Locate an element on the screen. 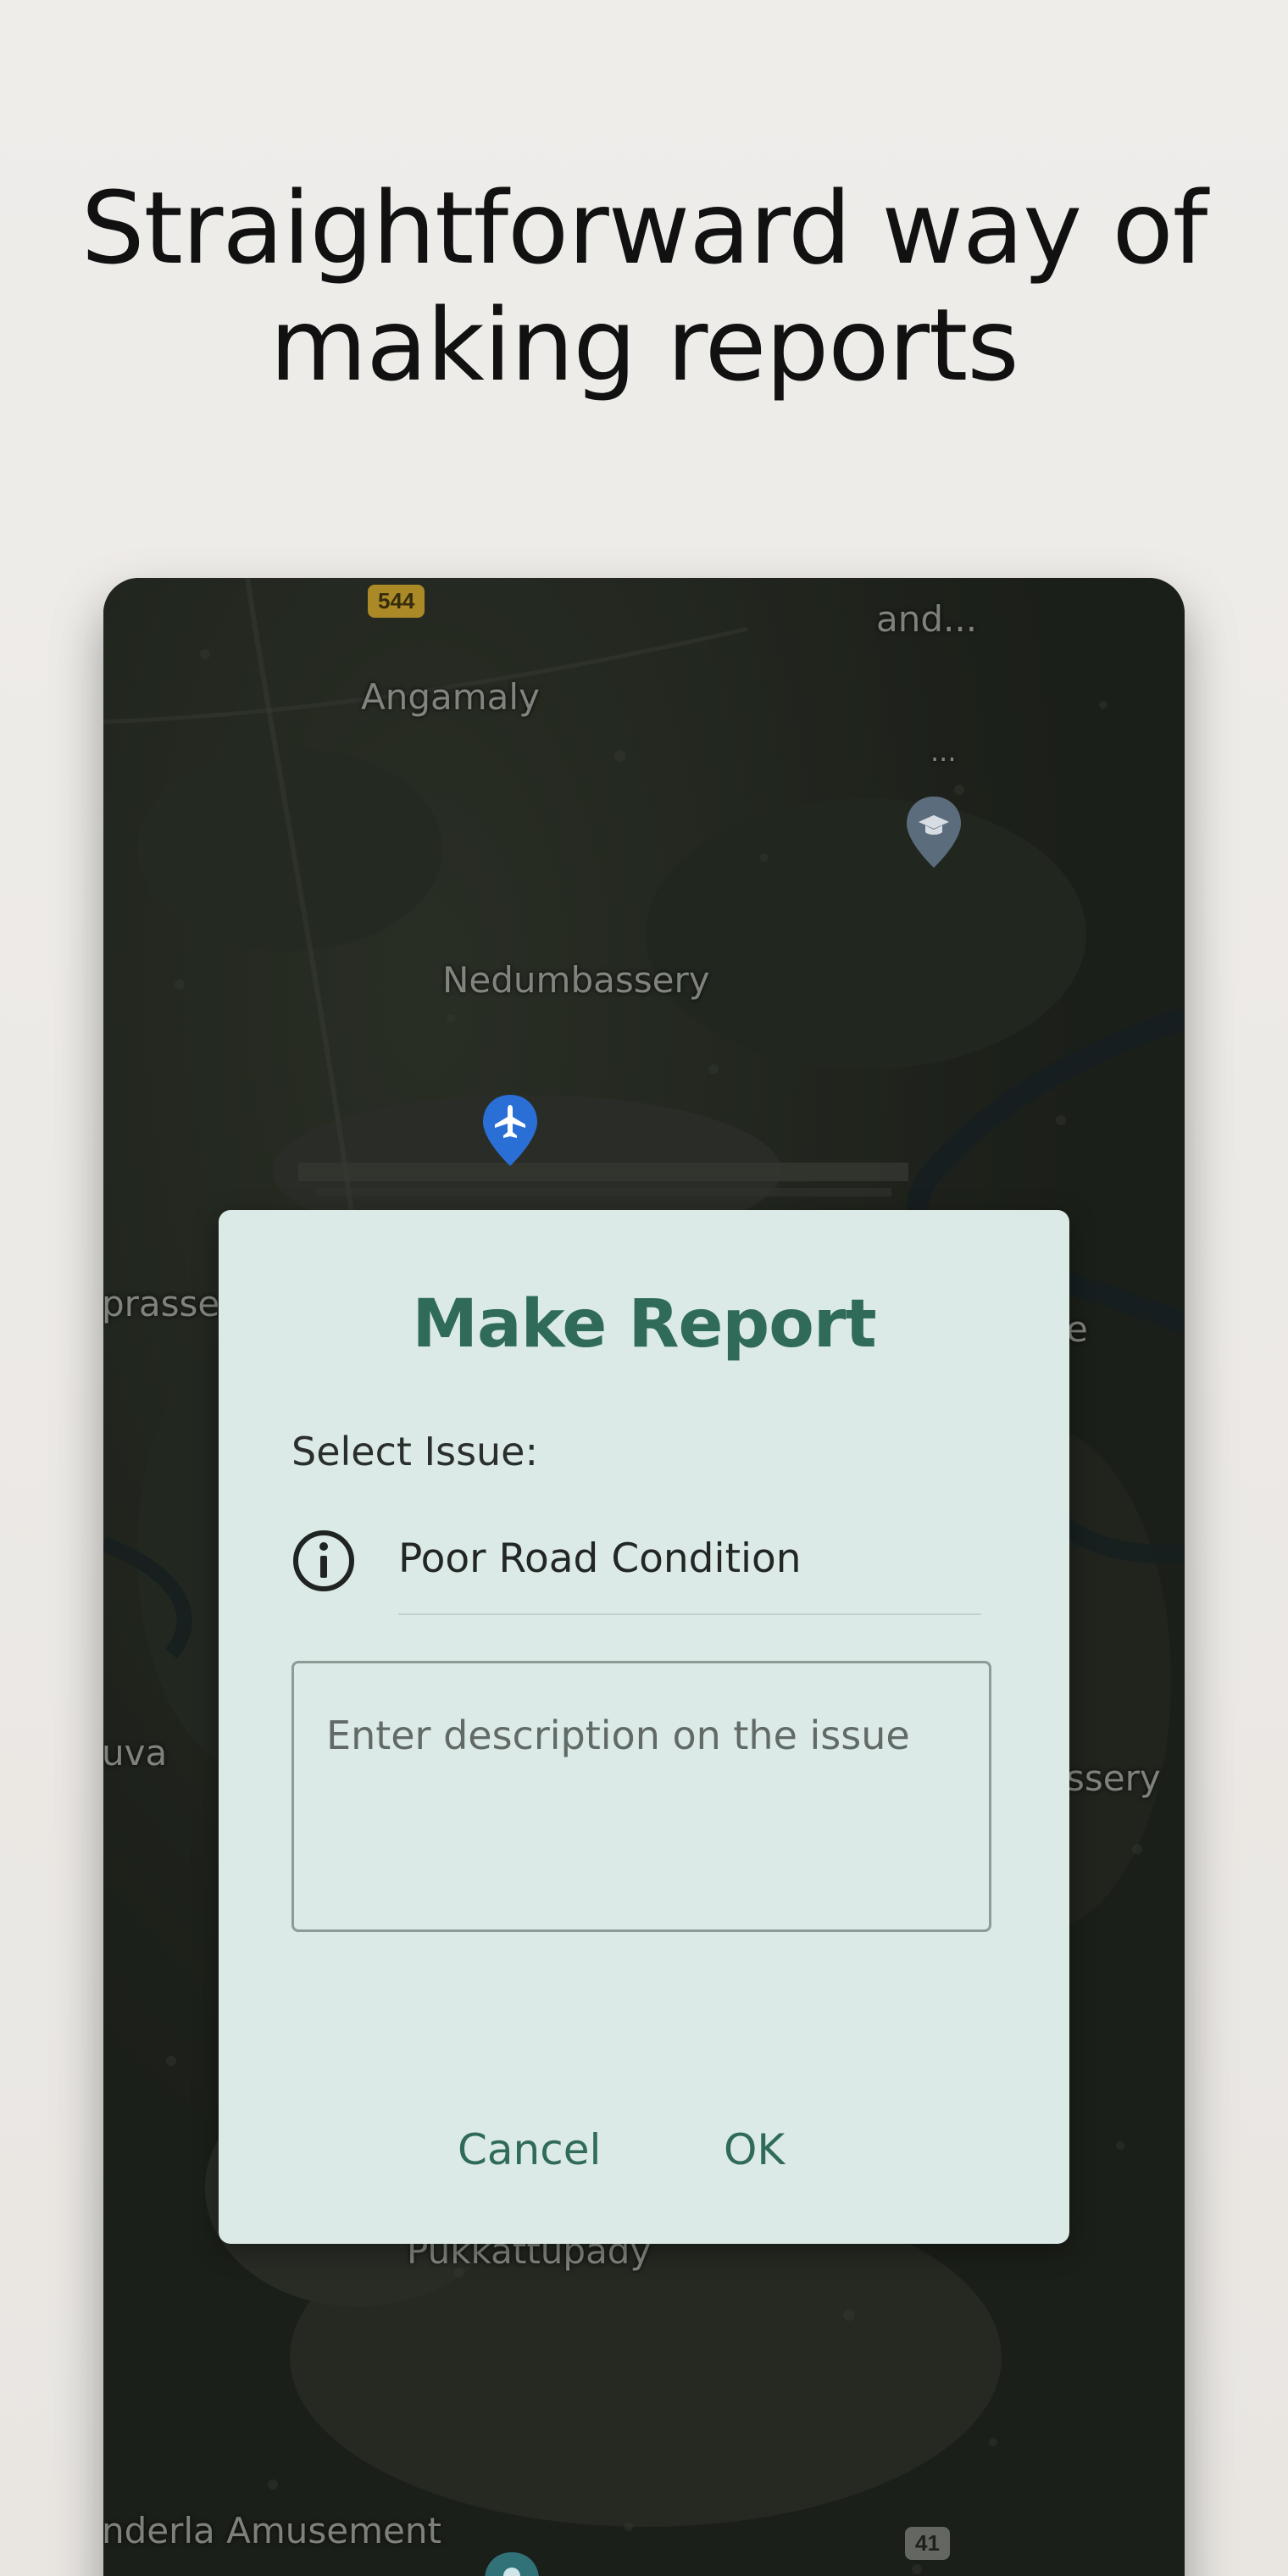 The width and height of the screenshot is (1288, 2576). ok-button: OK is located at coordinates (754, 2150).